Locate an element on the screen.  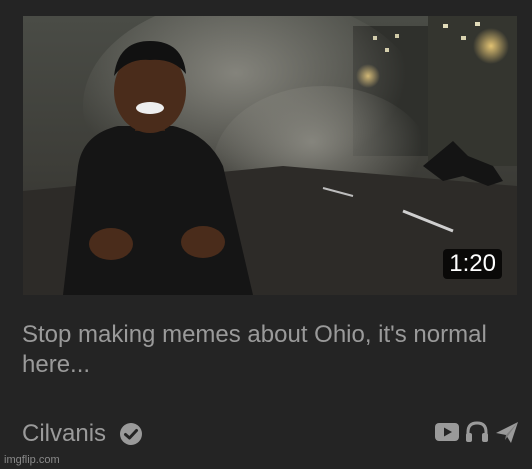
headphones-icon is located at coordinates (477, 432).